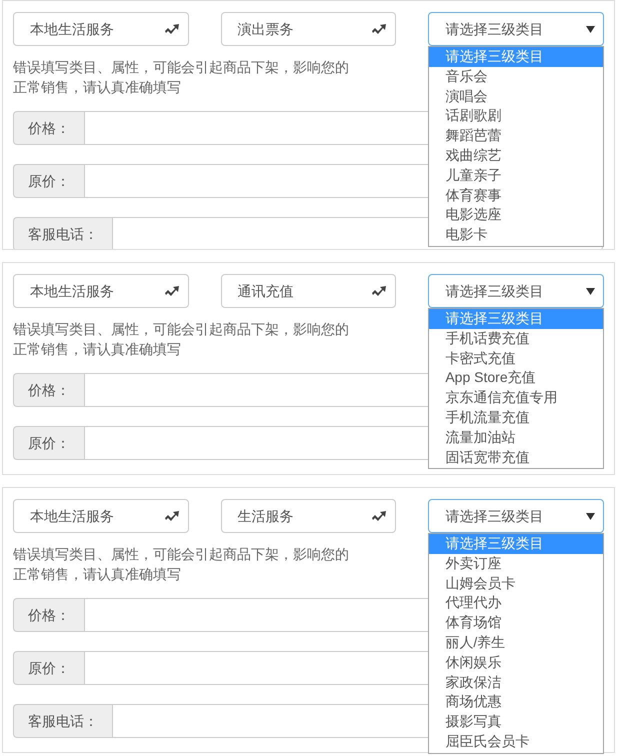  I want to click on category-select: 生活服务, so click(308, 516).